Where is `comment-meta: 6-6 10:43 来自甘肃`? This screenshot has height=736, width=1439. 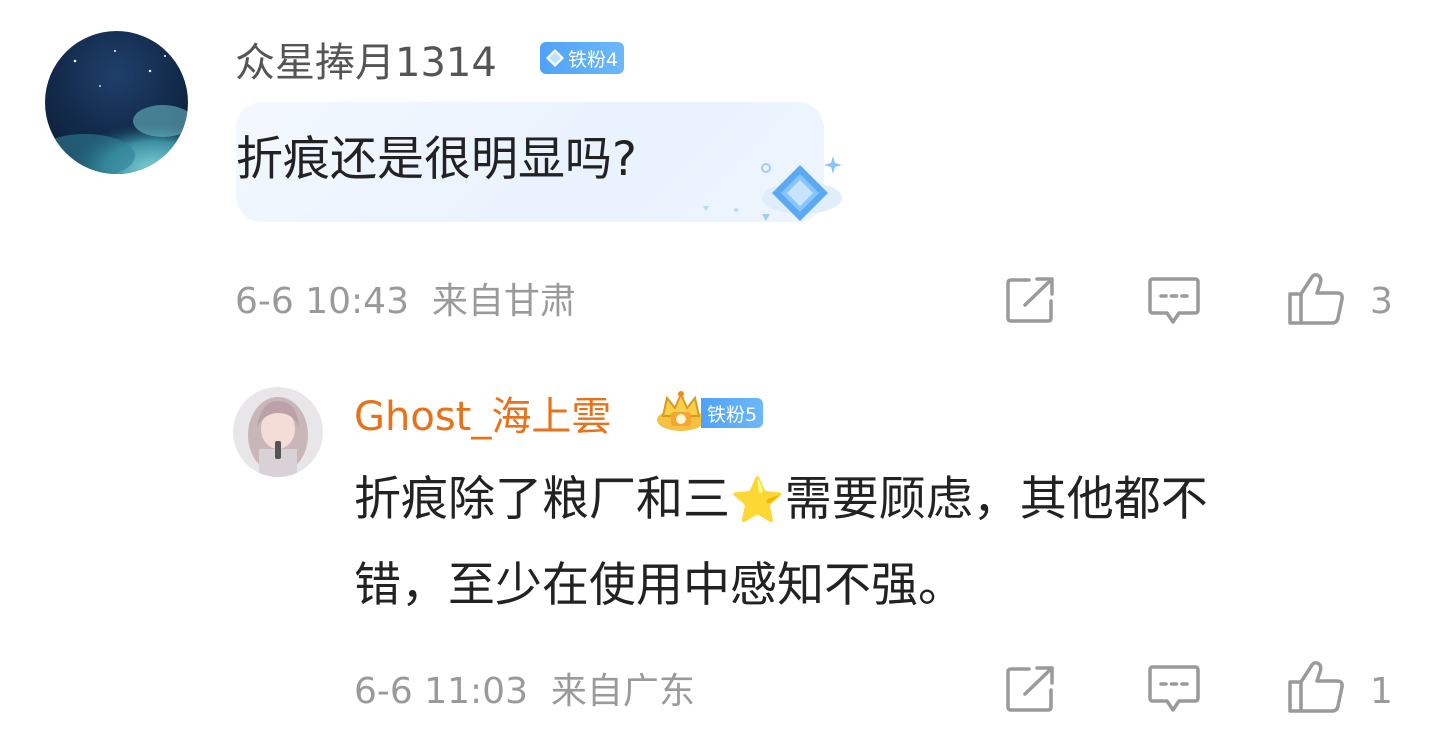 comment-meta: 6-6 10:43 来自甘肃 is located at coordinates (405, 302).